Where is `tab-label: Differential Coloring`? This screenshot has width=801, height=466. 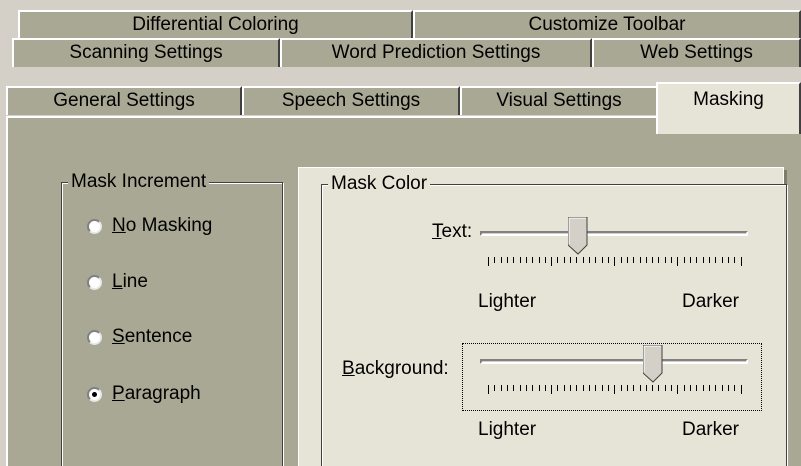 tab-label: Differential Coloring is located at coordinates (215, 24).